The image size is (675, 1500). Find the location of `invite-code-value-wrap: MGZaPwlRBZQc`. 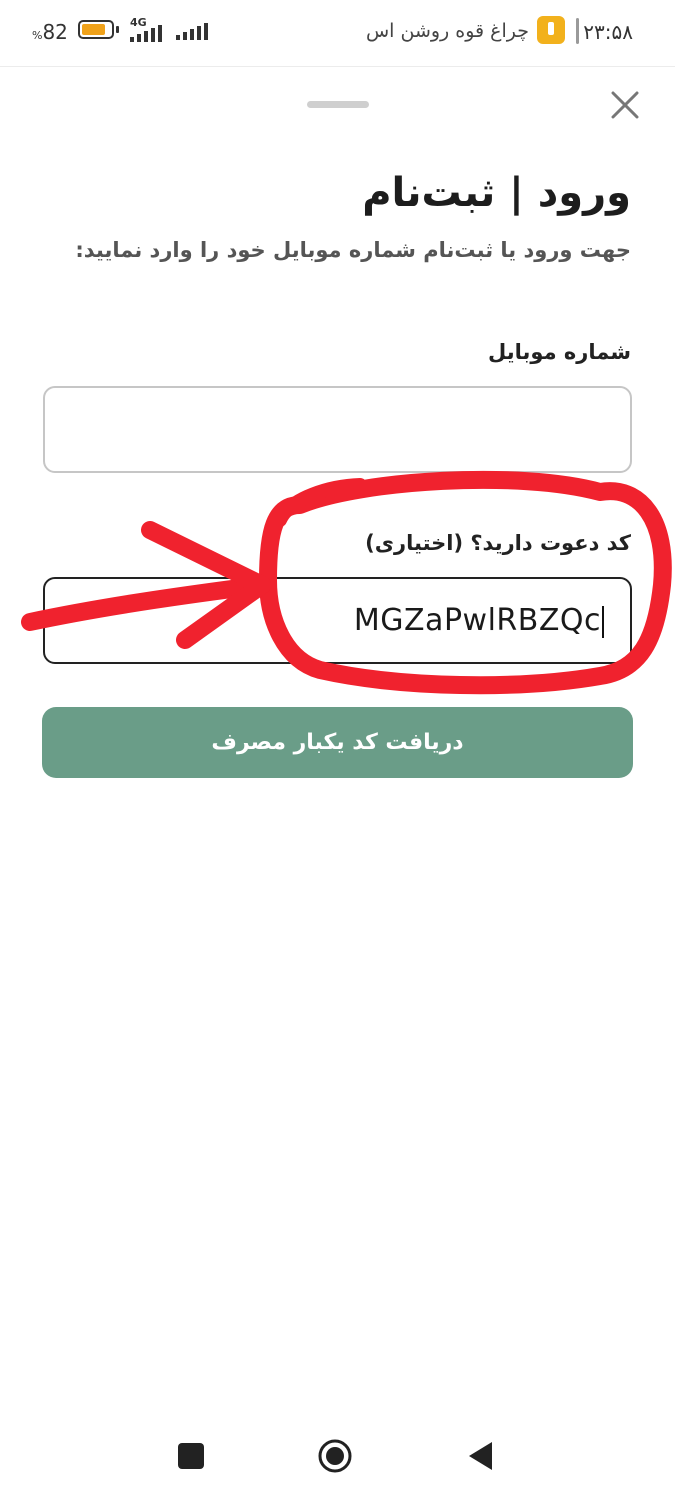

invite-code-value-wrap: MGZaPwlRBZQc is located at coordinates (479, 620).